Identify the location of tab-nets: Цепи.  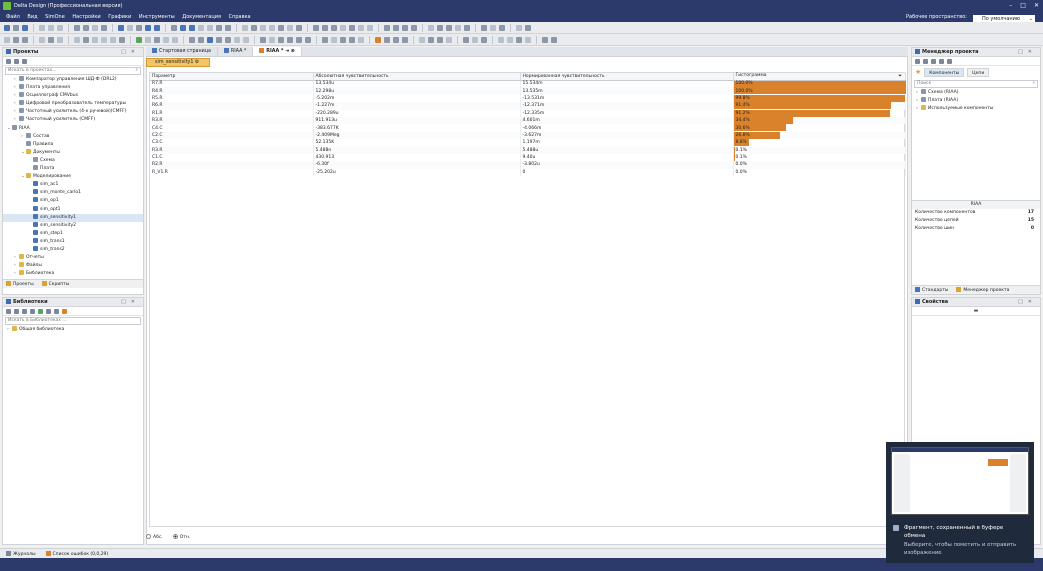
(978, 72).